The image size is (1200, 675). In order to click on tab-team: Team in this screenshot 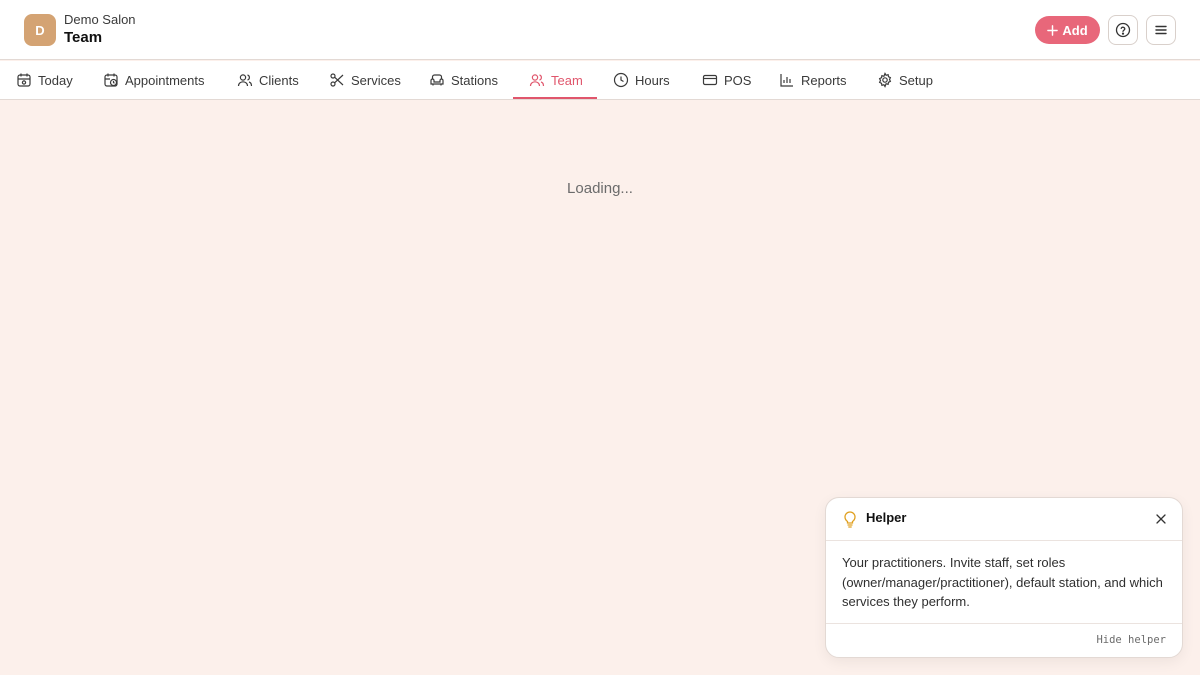, I will do `click(556, 80)`.